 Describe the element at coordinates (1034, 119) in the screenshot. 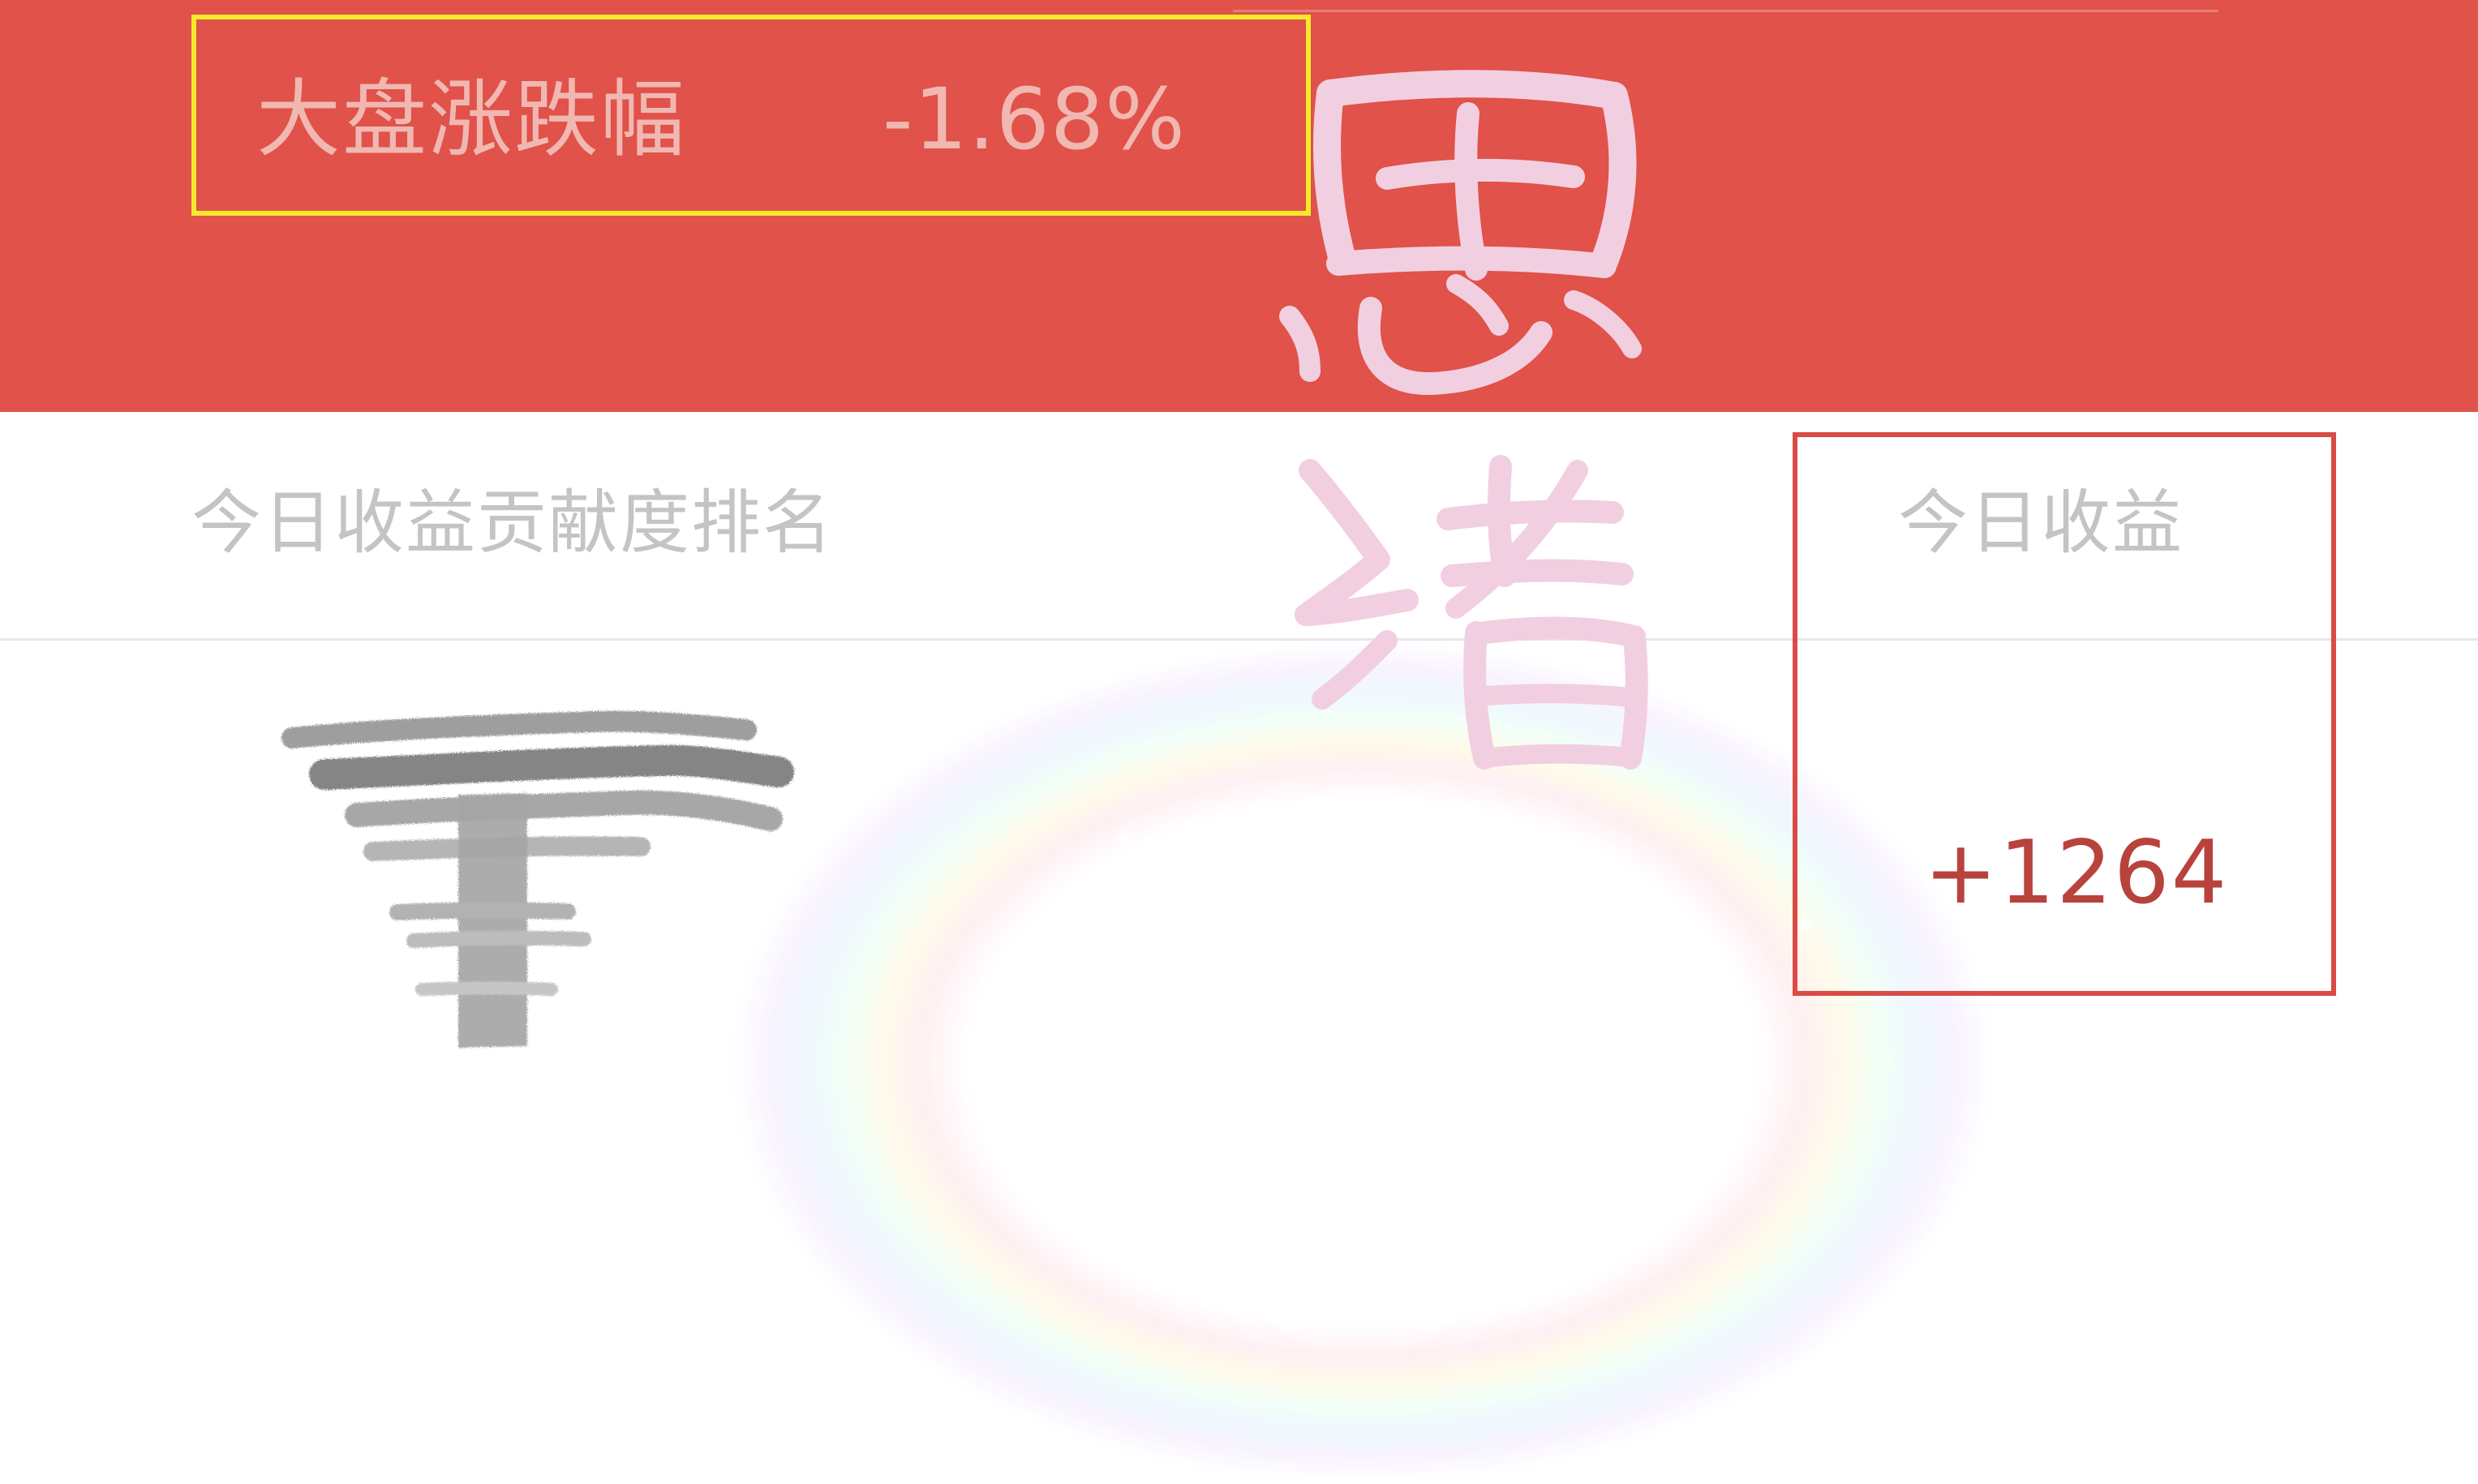

I see `market-change-value: -1.68%` at that location.